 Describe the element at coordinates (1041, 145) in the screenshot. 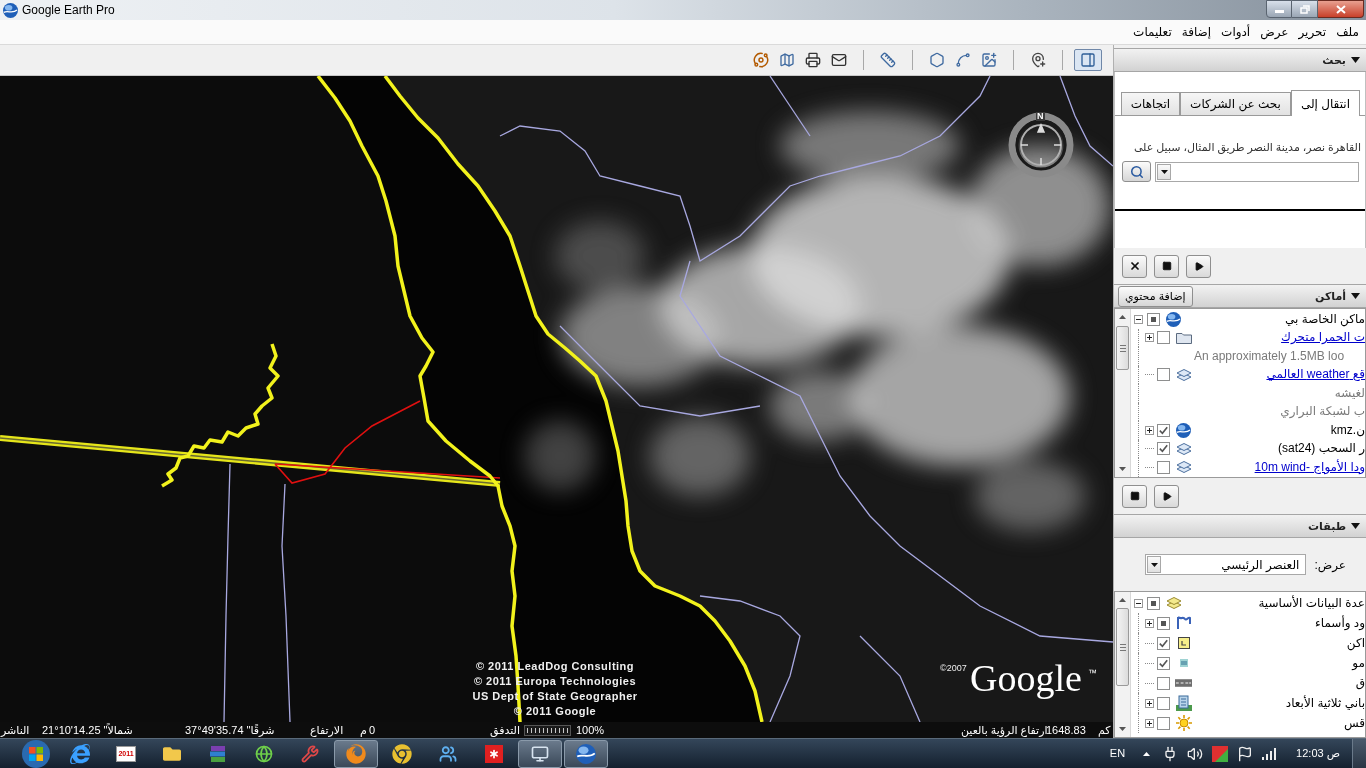

I see `compass-control: N` at that location.